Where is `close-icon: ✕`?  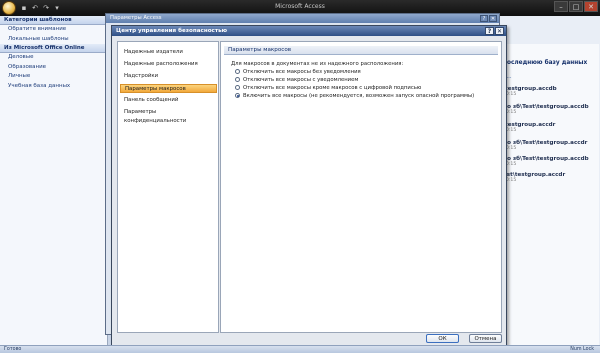
close-icon: ✕ is located at coordinates (499, 31).